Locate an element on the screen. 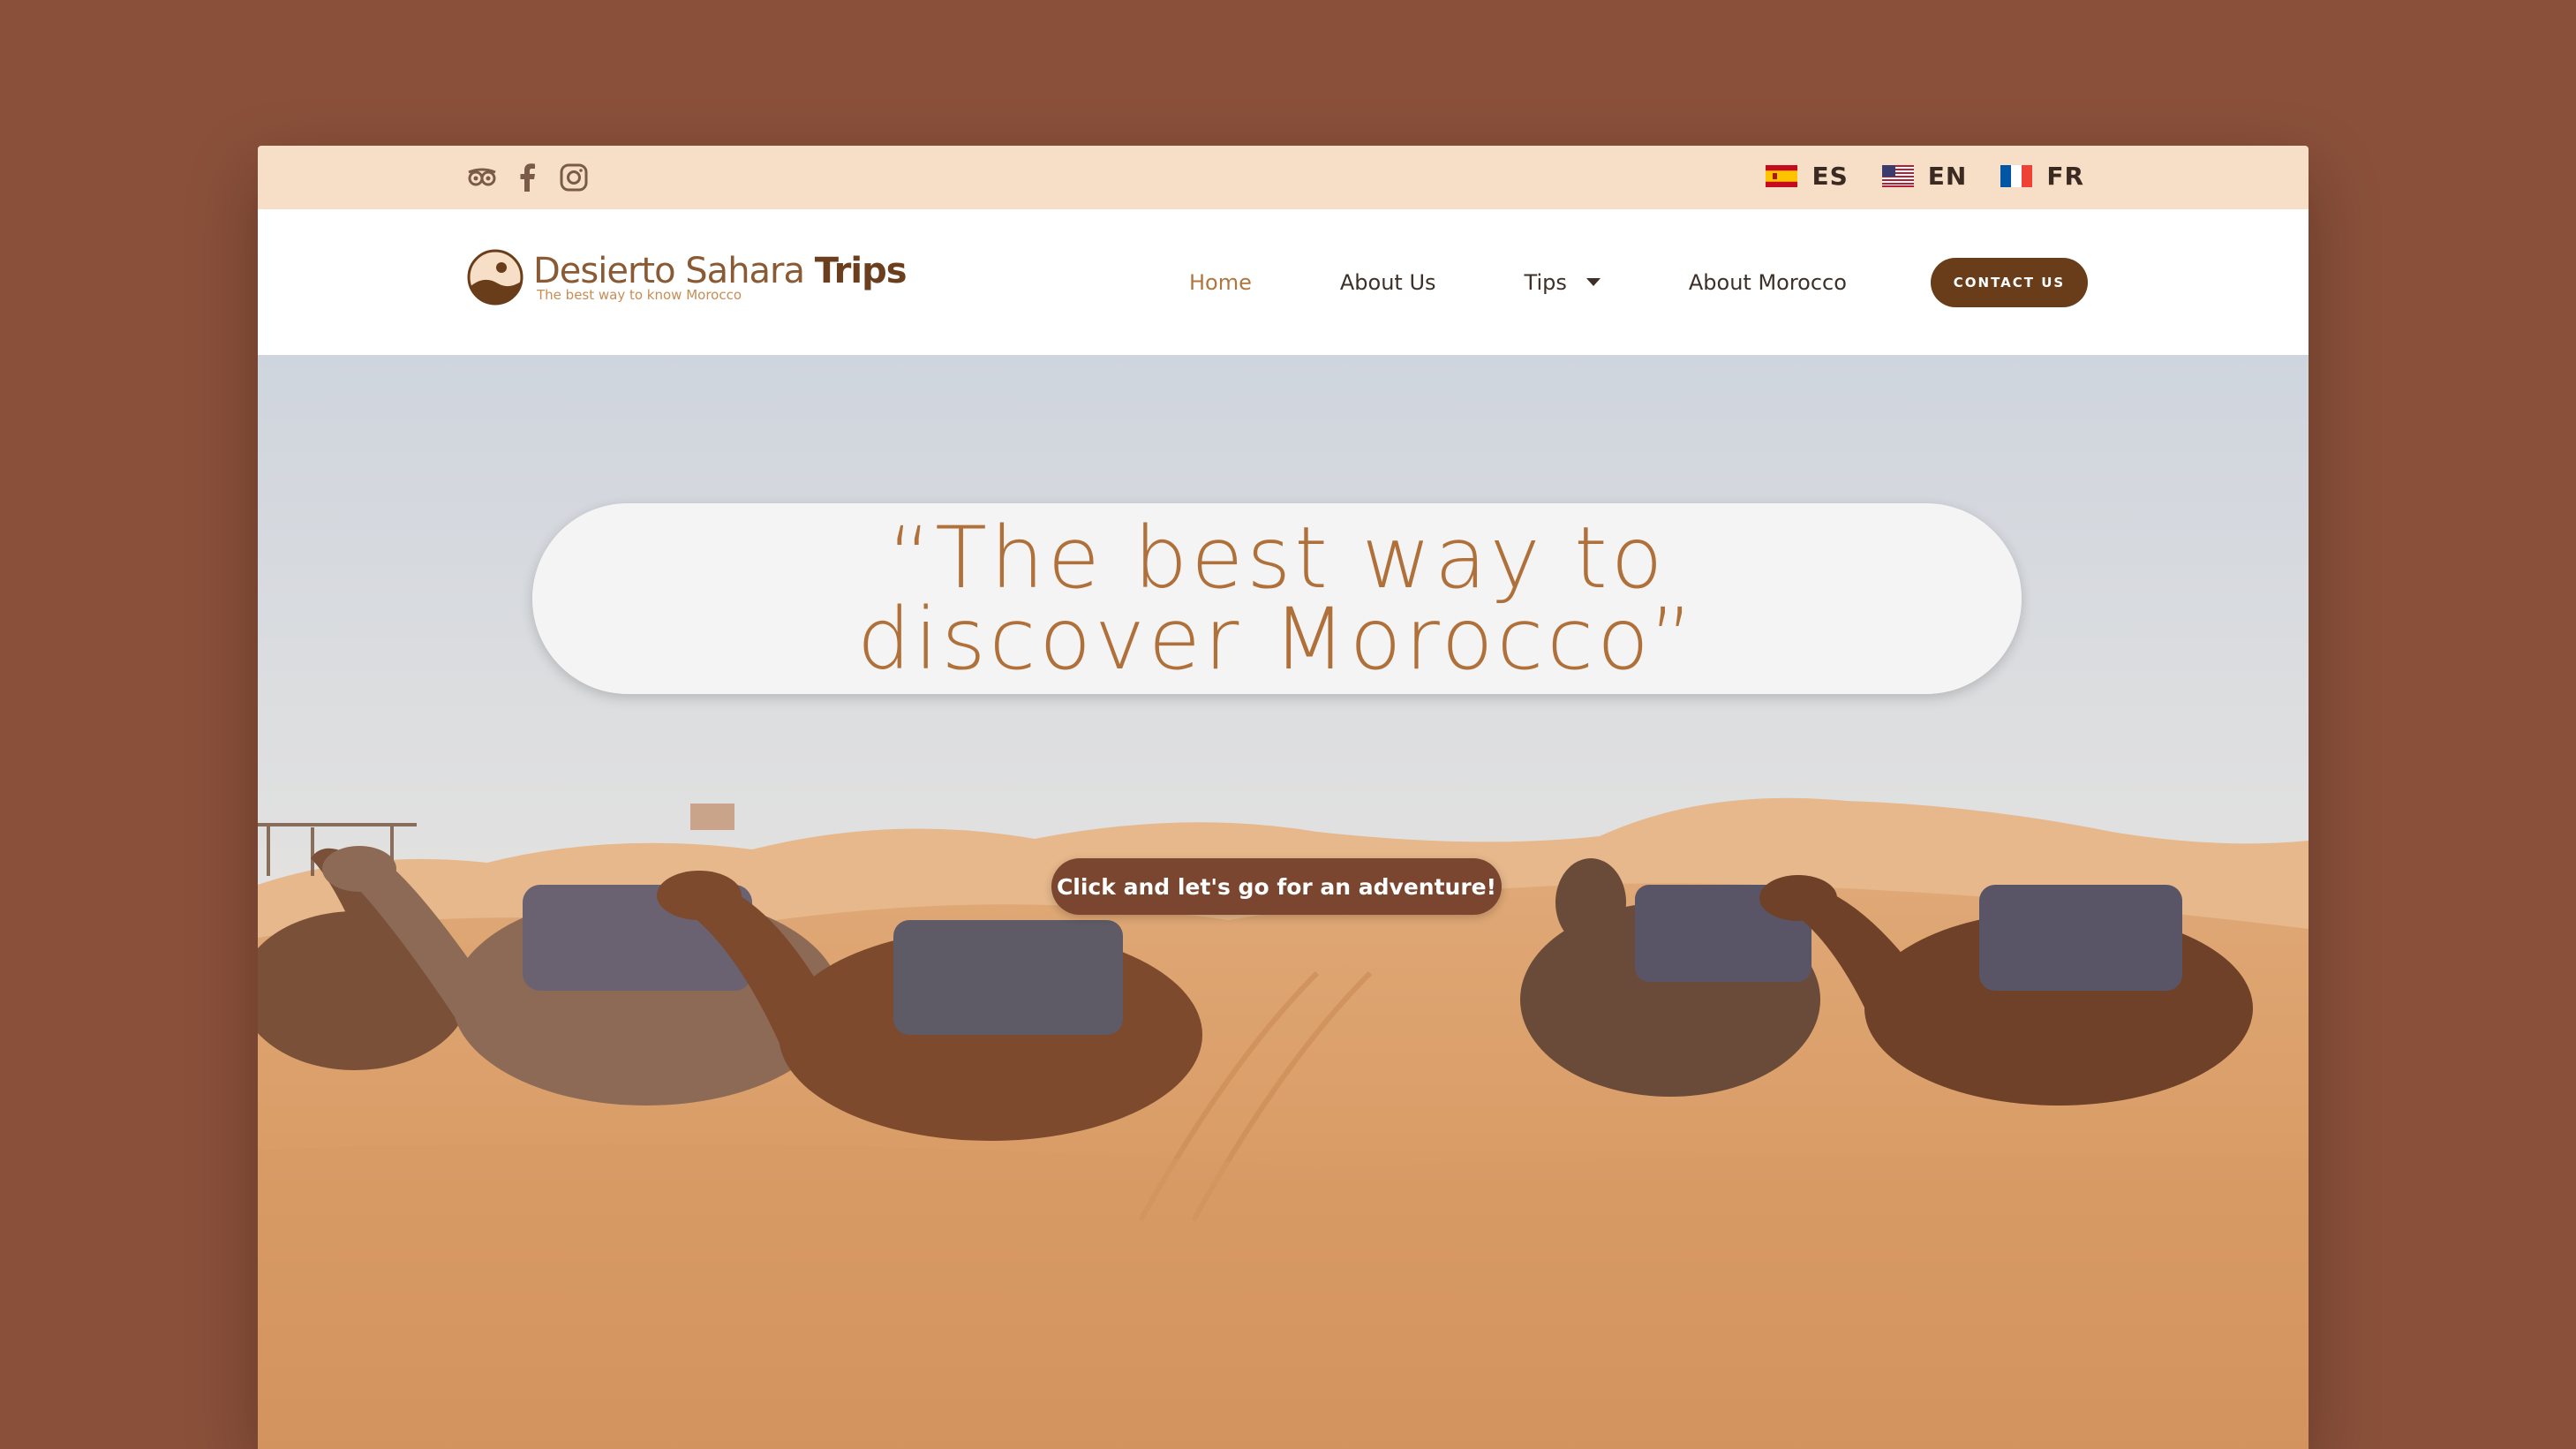  lang-es: ES is located at coordinates (1807, 176).